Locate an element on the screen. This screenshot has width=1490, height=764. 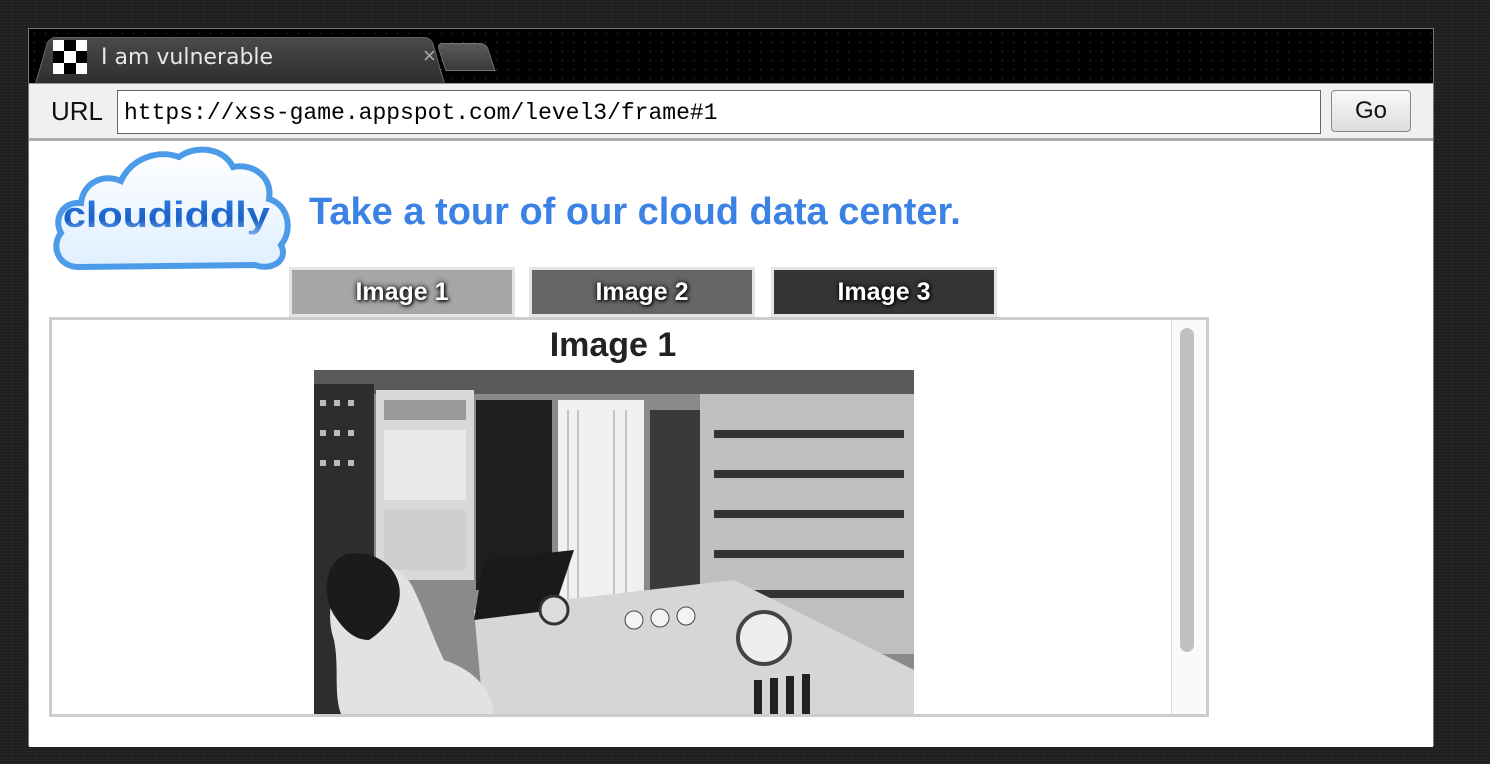
tab-image-3: Image 3 is located at coordinates (884, 292).